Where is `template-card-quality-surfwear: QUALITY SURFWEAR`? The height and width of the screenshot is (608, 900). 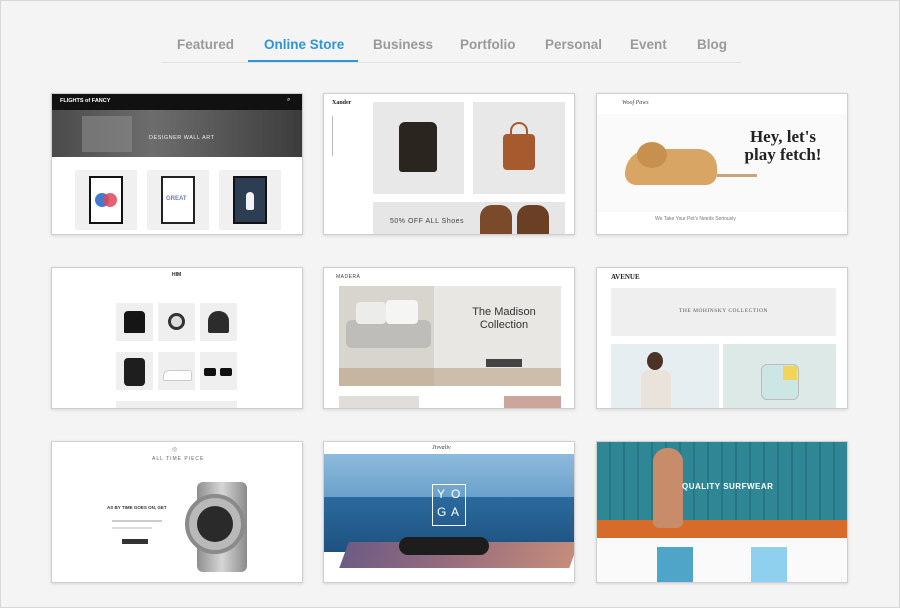 template-card-quality-surfwear: QUALITY SURFWEAR is located at coordinates (722, 512).